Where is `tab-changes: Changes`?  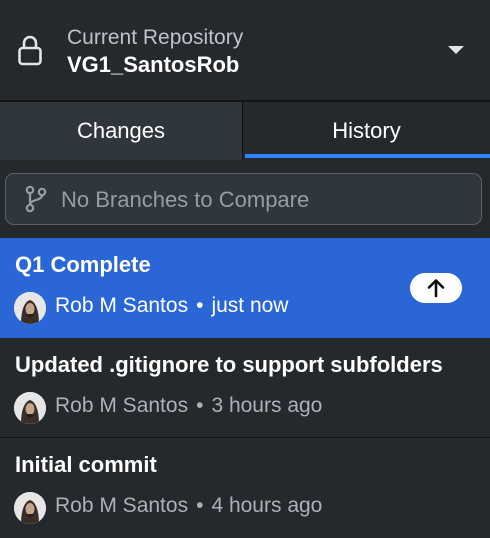 tab-changes: Changes is located at coordinates (121, 131).